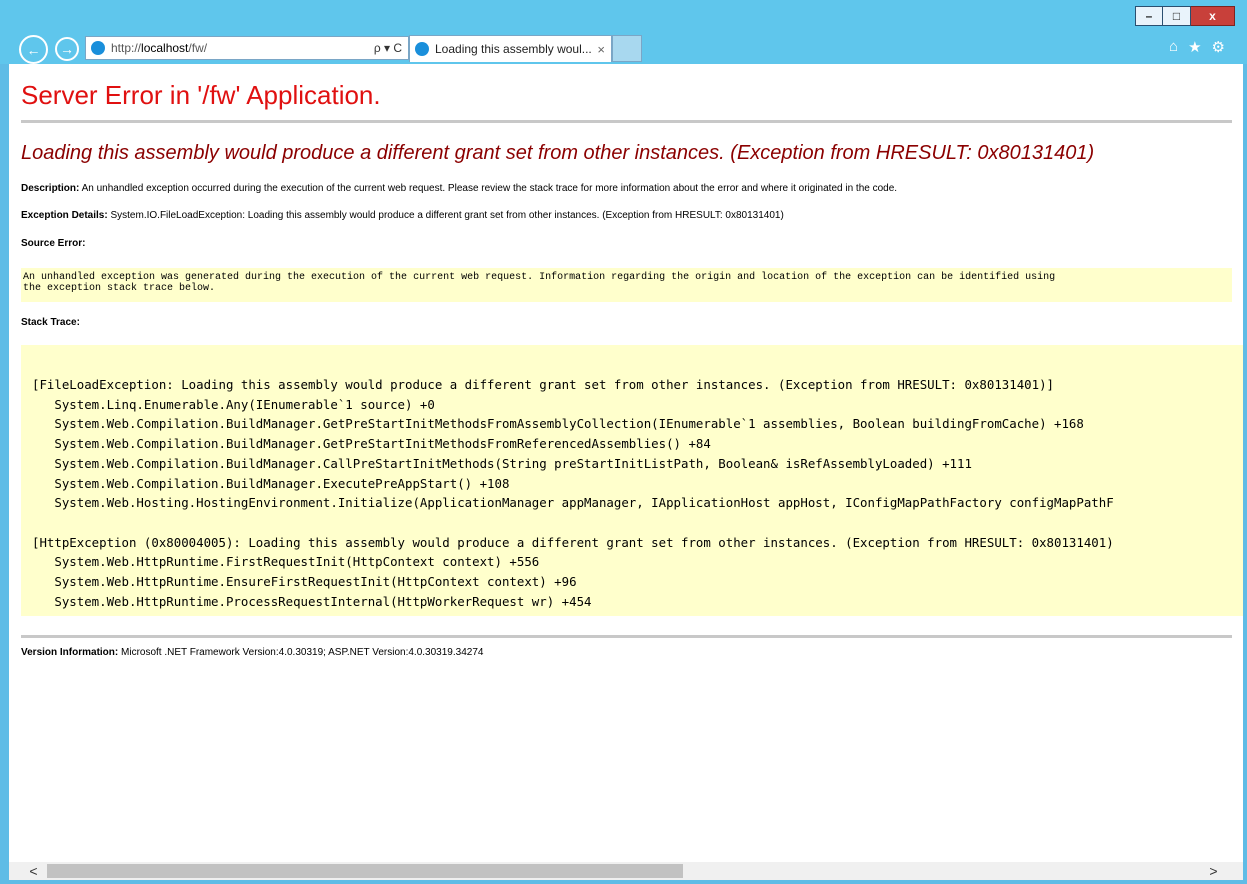 This screenshot has height=884, width=1247. I want to click on scroll-left-button: <, so click(33, 871).